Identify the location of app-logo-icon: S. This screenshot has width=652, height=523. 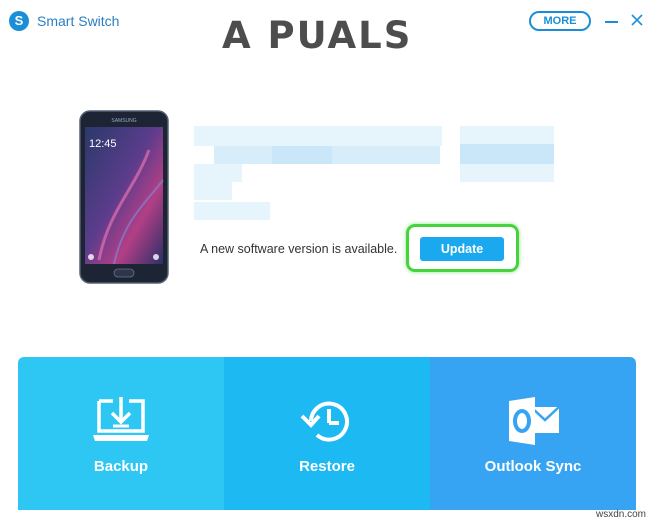
(19, 21).